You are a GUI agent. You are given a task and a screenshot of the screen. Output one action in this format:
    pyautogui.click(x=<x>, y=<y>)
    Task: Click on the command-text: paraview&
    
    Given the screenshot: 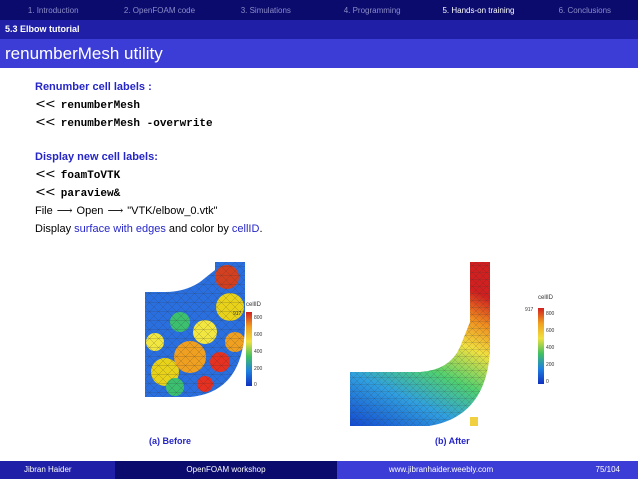 What is the action you would take?
    pyautogui.click(x=90, y=194)
    